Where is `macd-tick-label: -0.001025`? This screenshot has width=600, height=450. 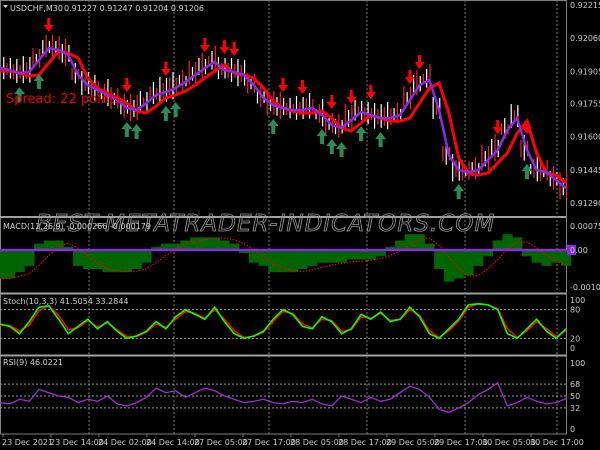
macd-tick-label: -0.001025 is located at coordinates (585, 287).